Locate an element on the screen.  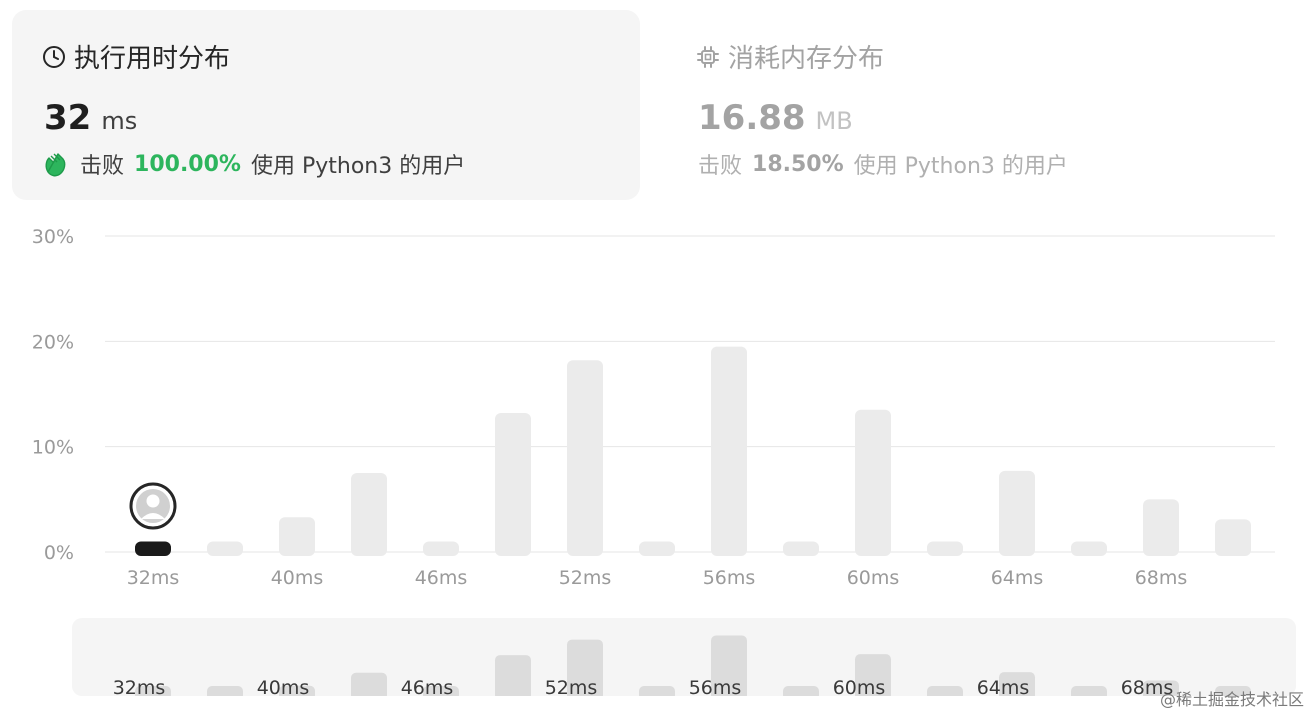
runtime-beats: 击败 100.00% 使用 Python3 的用户 is located at coordinates (253, 164).